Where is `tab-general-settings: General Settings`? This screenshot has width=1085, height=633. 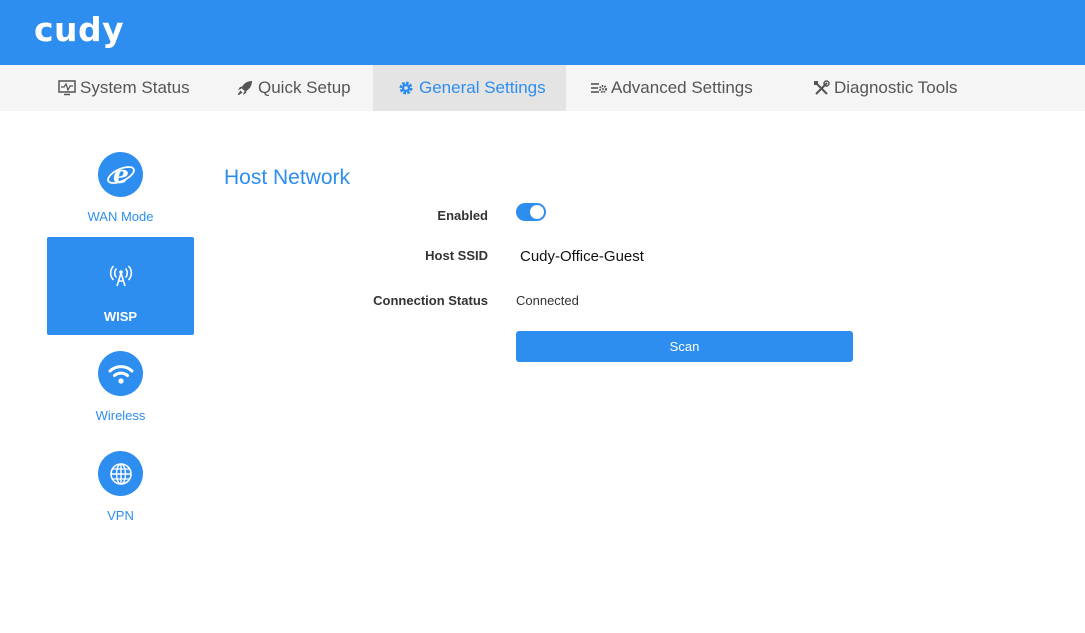 tab-general-settings: General Settings is located at coordinates (469, 88).